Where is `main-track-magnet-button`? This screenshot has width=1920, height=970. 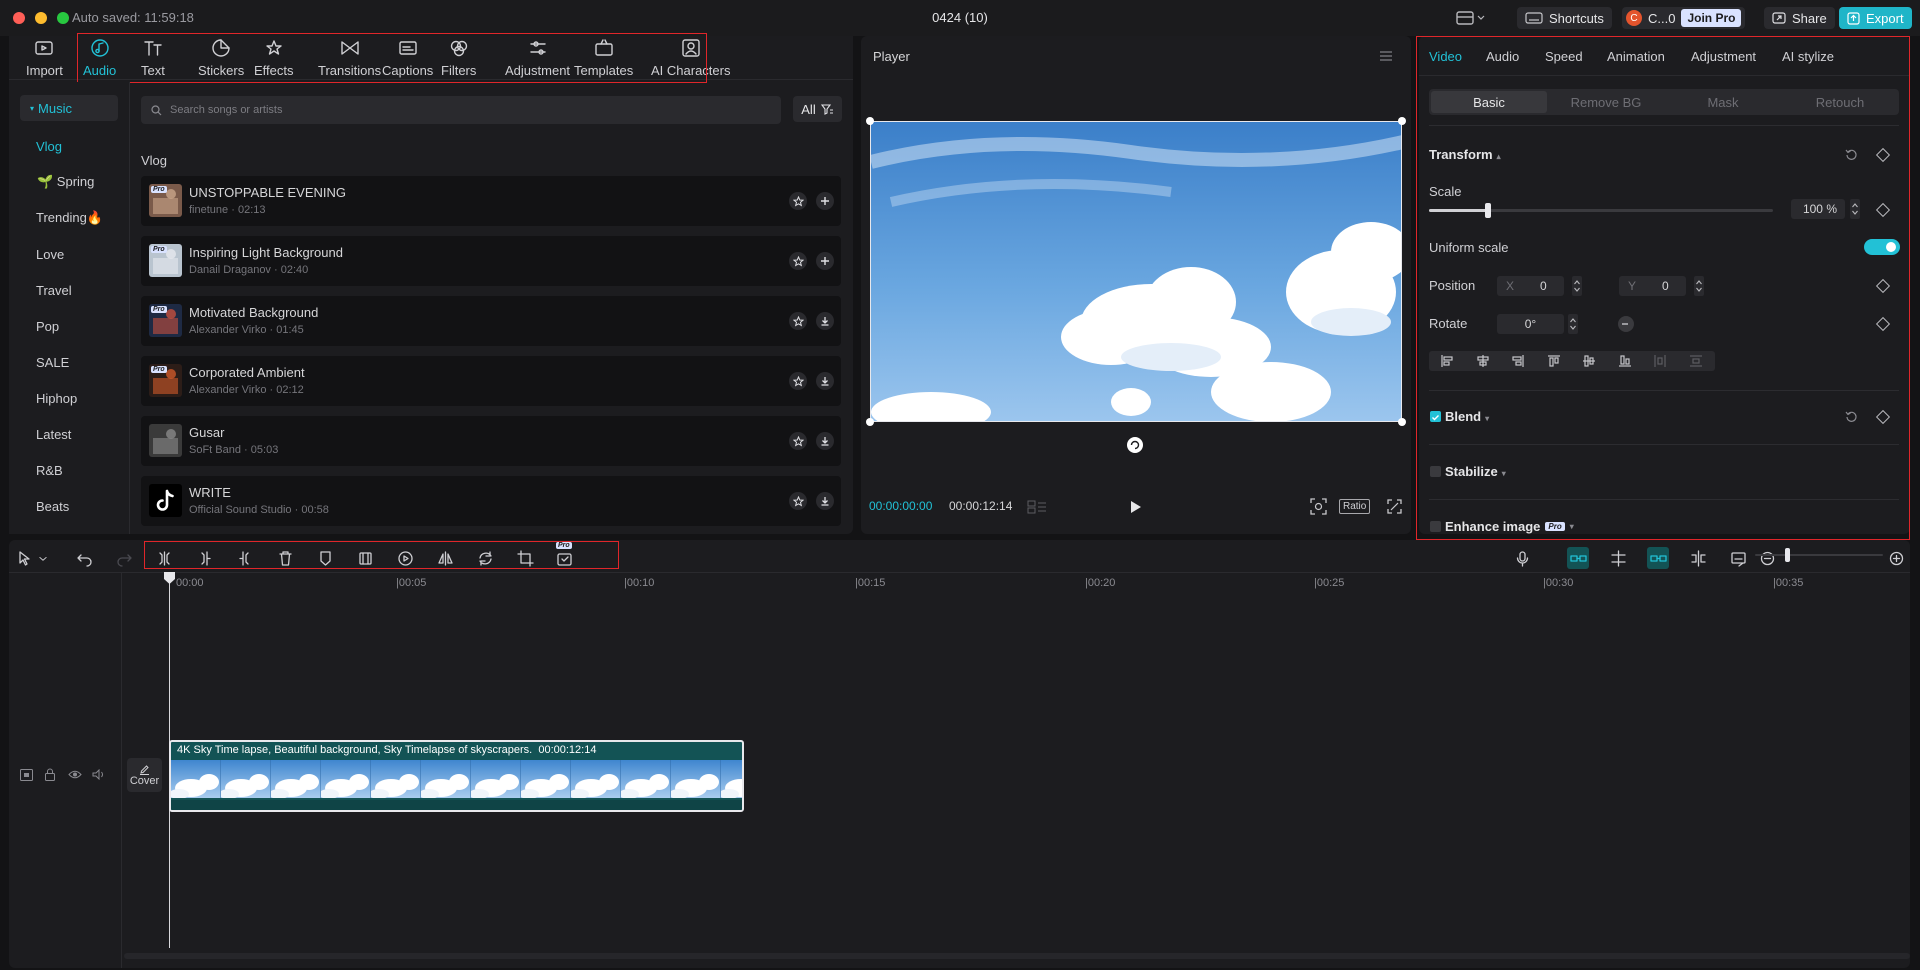
main-track-magnet-button is located at coordinates (1578, 558).